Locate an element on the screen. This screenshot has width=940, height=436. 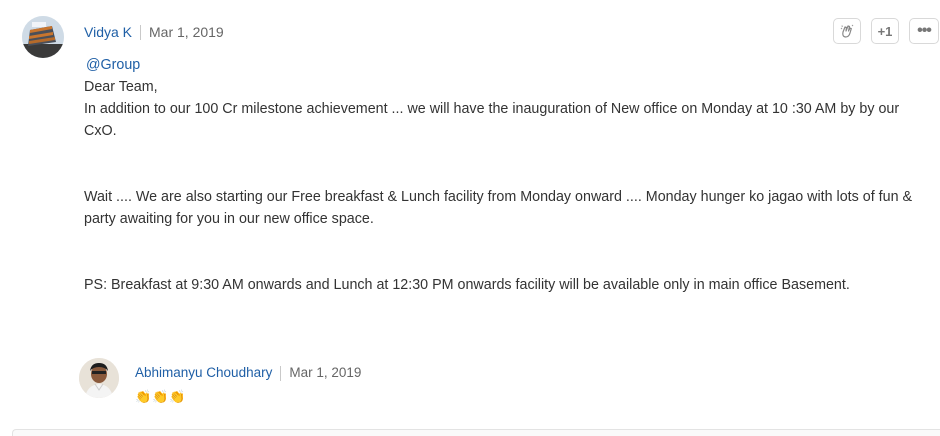
building-photo-icon is located at coordinates (43, 37).